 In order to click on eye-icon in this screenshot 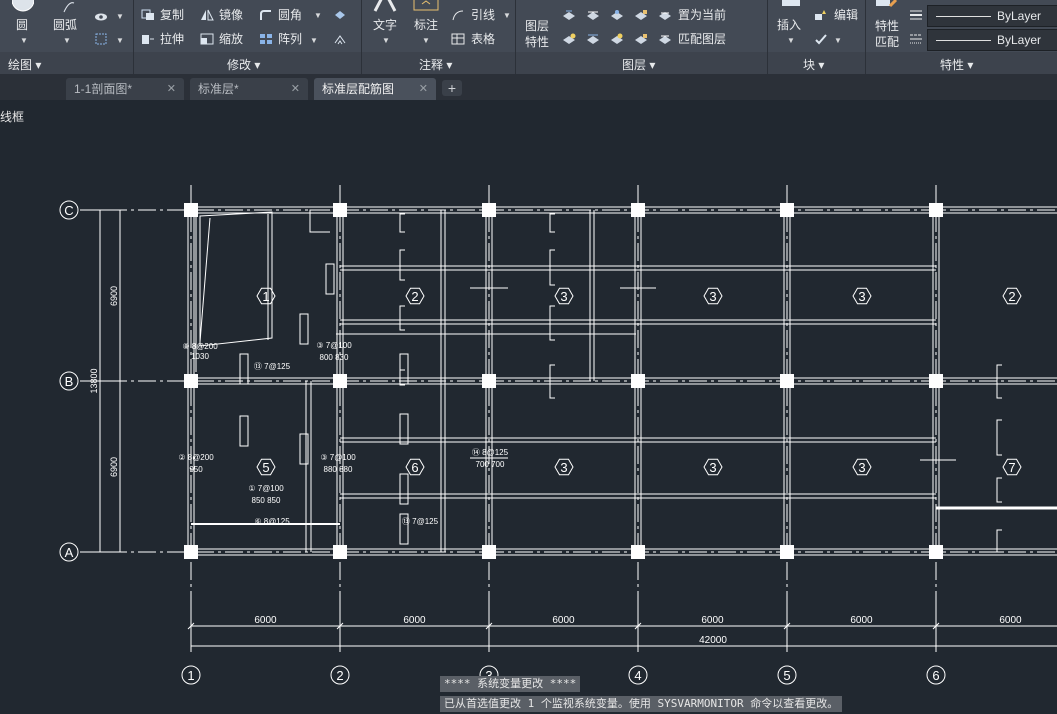, I will do `click(101, 16)`.